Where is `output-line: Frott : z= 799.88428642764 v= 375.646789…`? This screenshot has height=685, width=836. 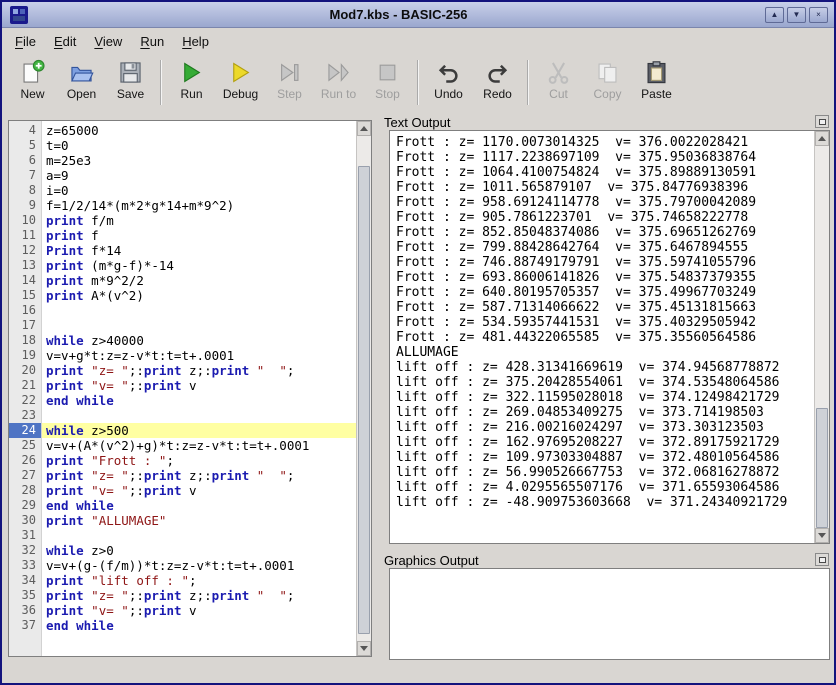
output-line: Frott : z= 799.88428642764 v= 375.646789… is located at coordinates (572, 247).